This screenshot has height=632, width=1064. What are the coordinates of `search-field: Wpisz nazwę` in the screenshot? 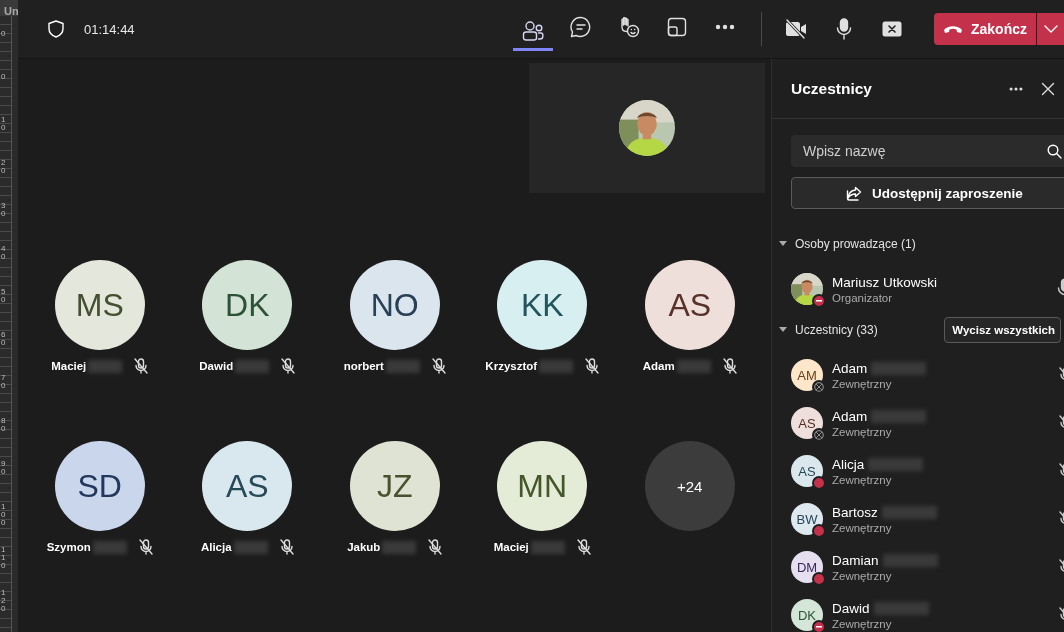 It's located at (927, 151).